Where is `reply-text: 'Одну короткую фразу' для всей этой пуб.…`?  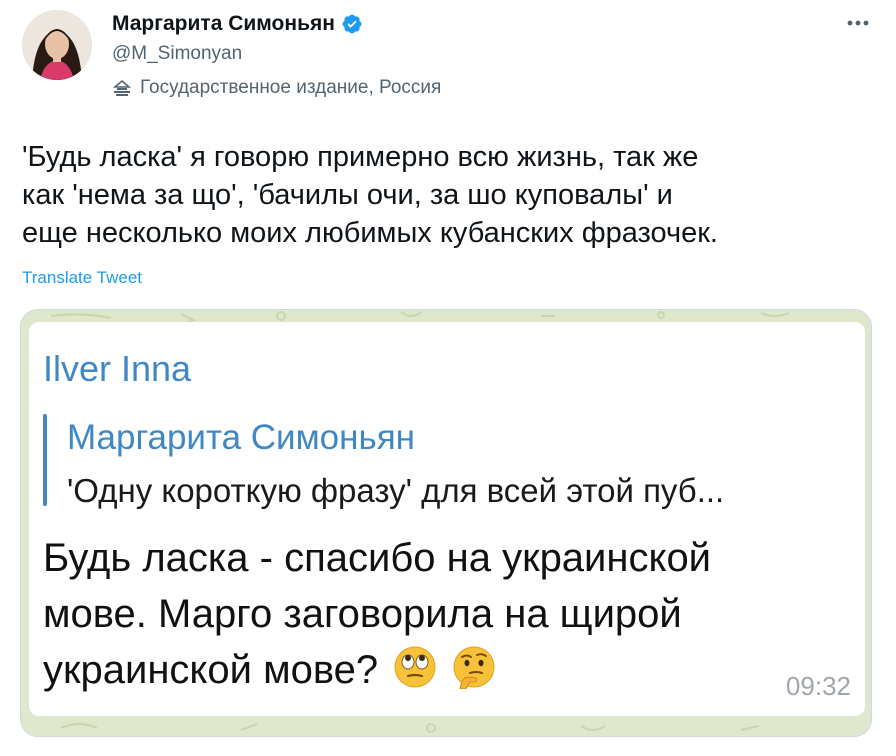
reply-text: 'Одну короткую фразу' для всей этой пуб.… is located at coordinates (396, 490).